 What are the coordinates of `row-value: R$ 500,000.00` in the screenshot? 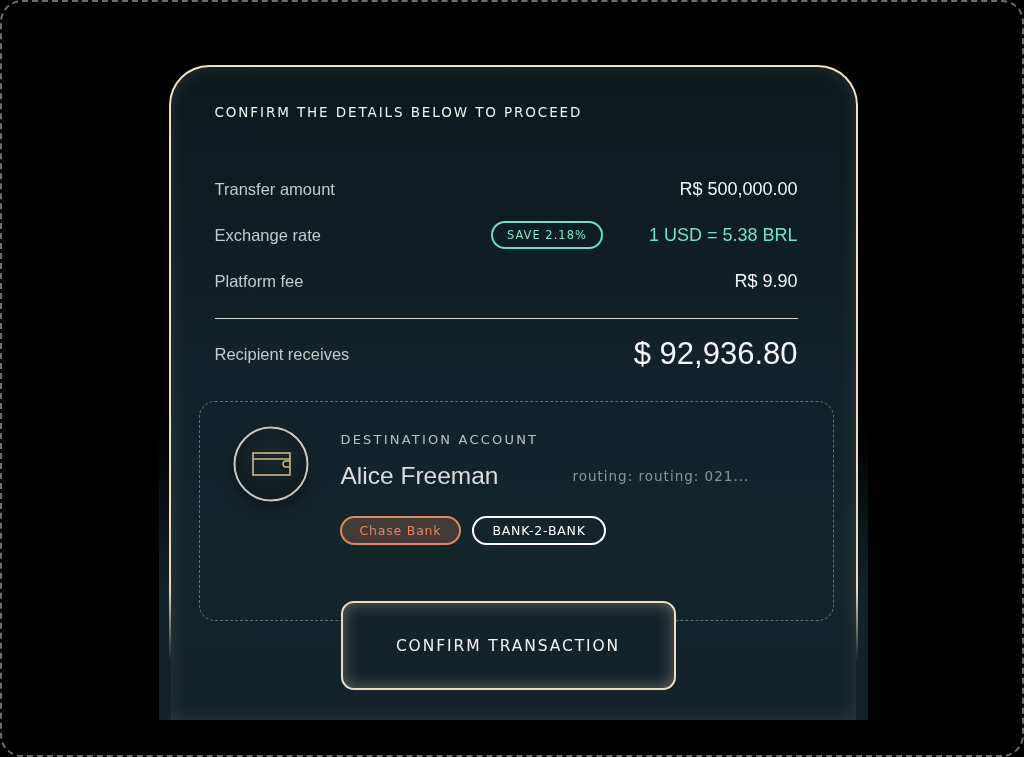 It's located at (738, 189).